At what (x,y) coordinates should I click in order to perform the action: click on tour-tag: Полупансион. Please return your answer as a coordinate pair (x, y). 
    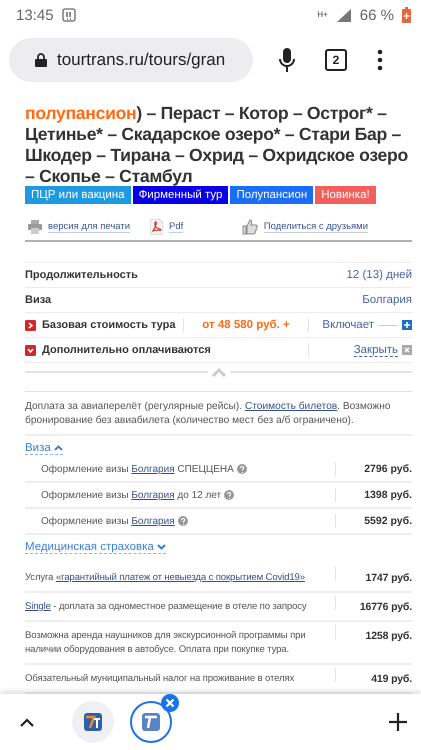
    Looking at the image, I should click on (272, 195).